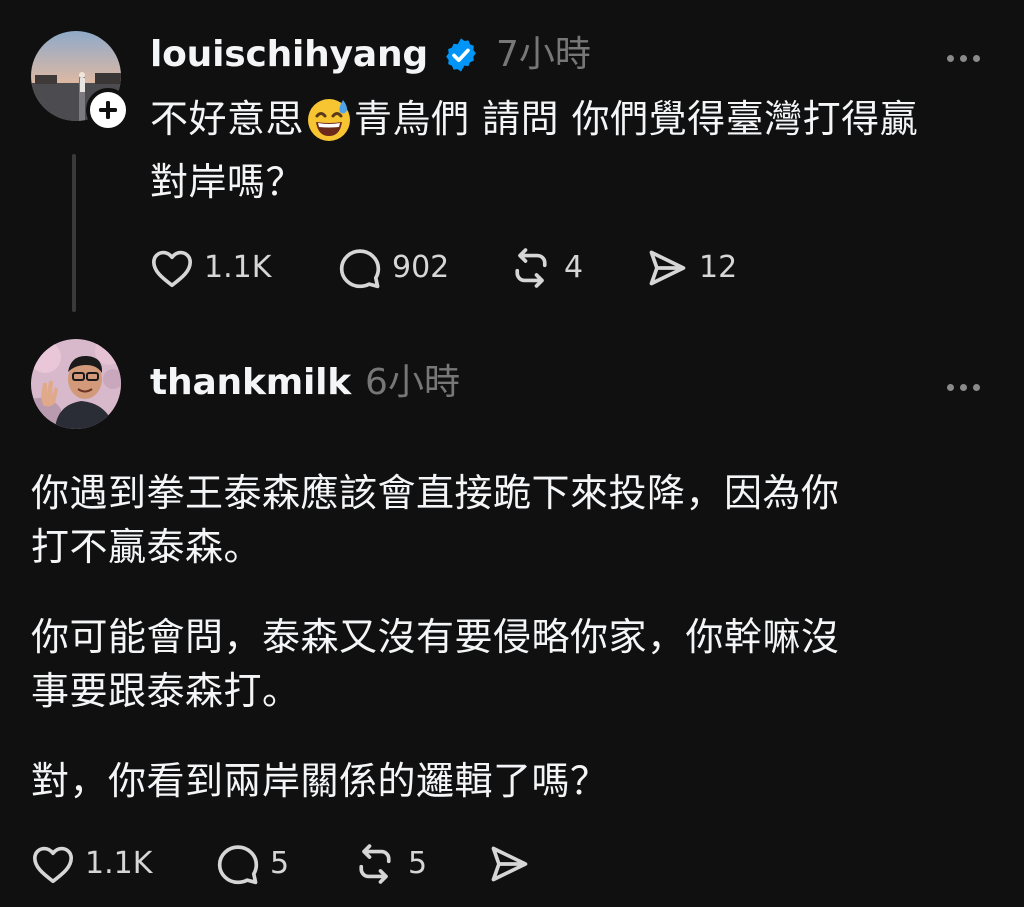  What do you see at coordinates (421, 267) in the screenshot?
I see `post-comment-count: 902` at bounding box center [421, 267].